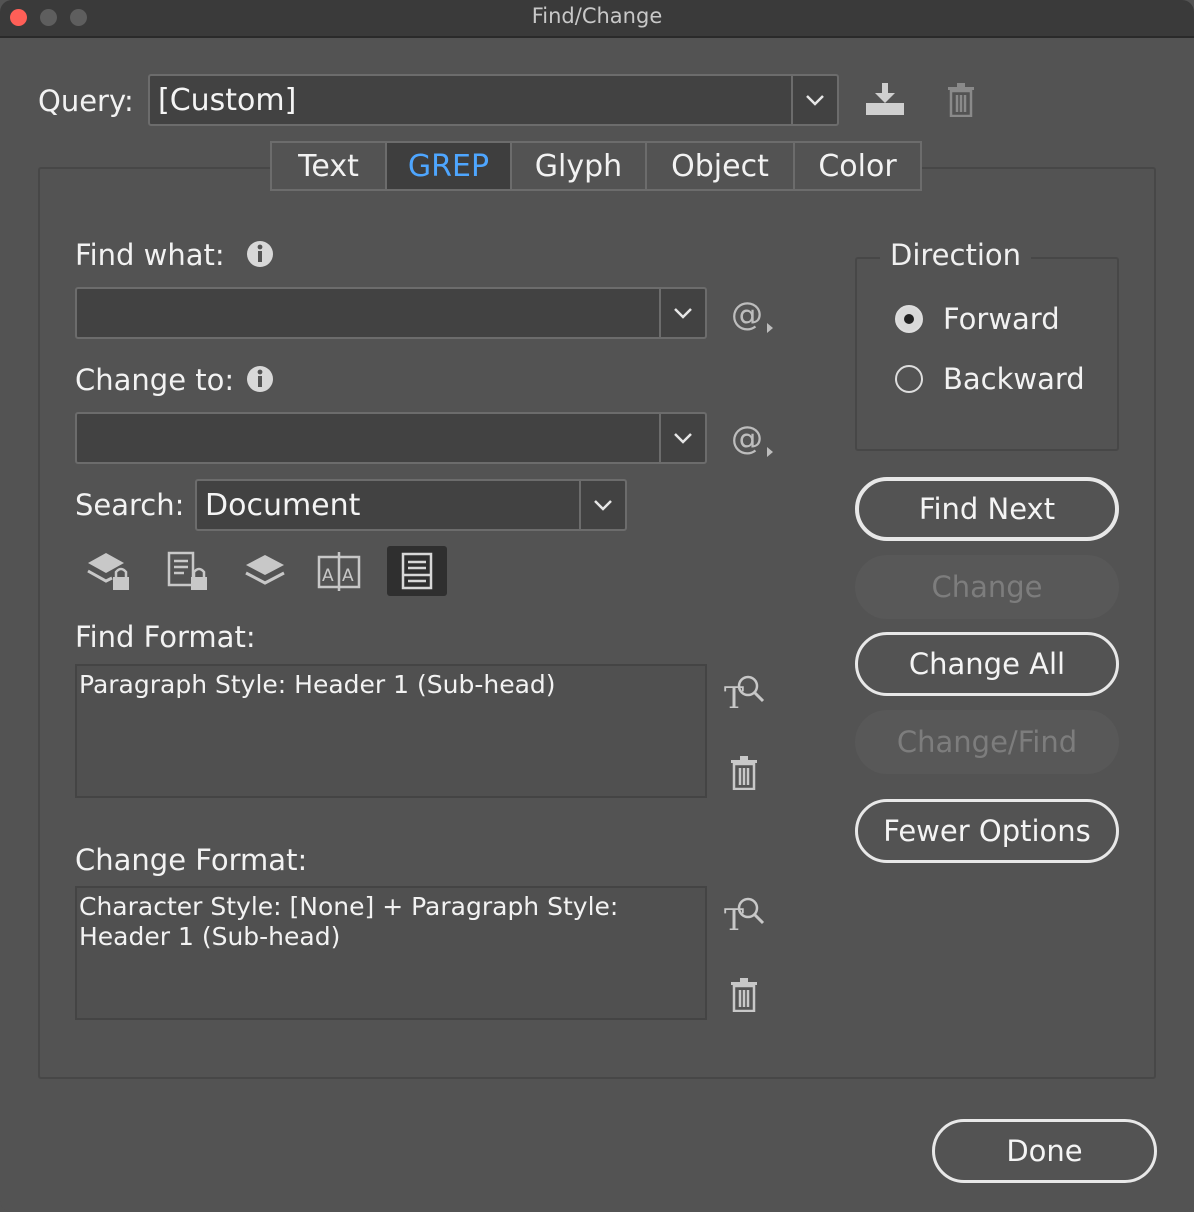 The width and height of the screenshot is (1194, 1212). Describe the element at coordinates (744, 995) in the screenshot. I see `clear-change-format-icon` at that location.